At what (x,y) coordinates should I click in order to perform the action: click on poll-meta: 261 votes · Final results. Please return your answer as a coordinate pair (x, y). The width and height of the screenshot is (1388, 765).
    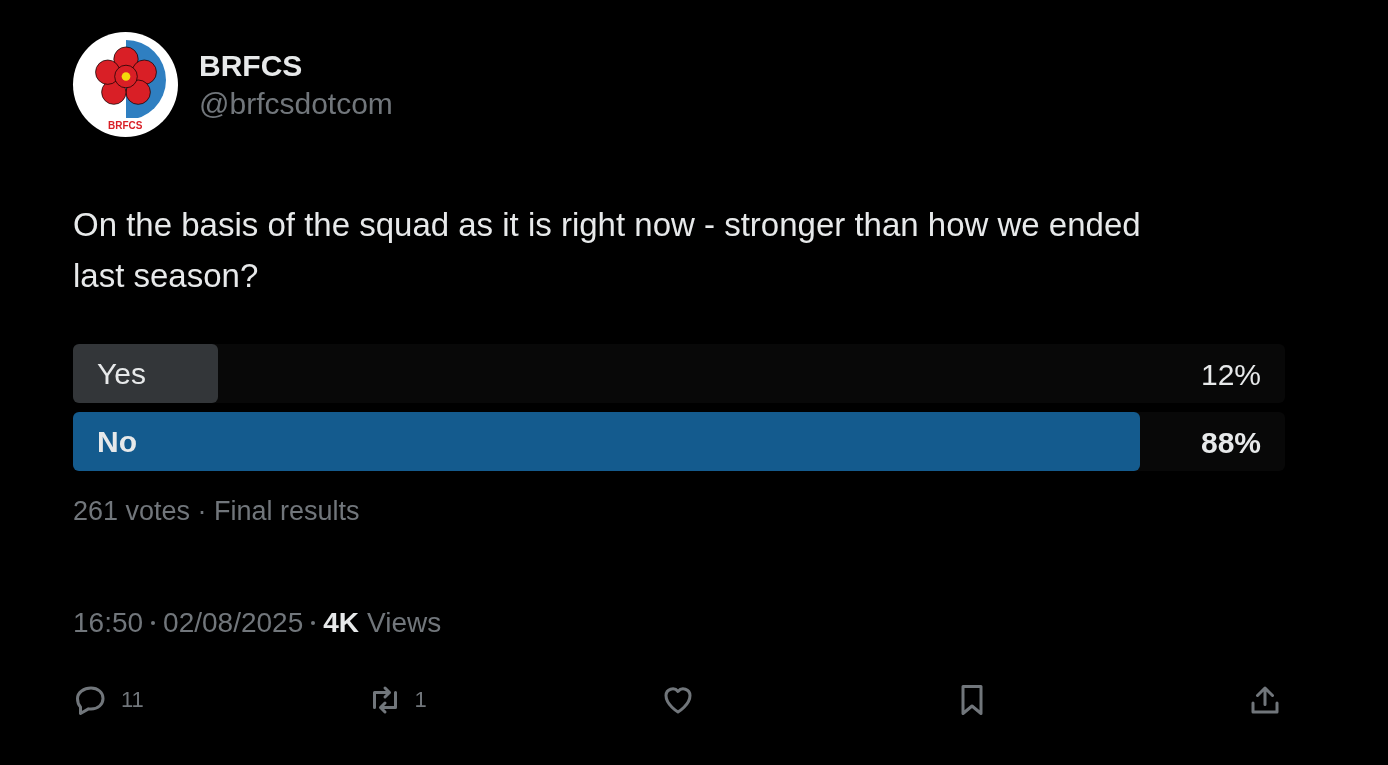
    Looking at the image, I should click on (217, 511).